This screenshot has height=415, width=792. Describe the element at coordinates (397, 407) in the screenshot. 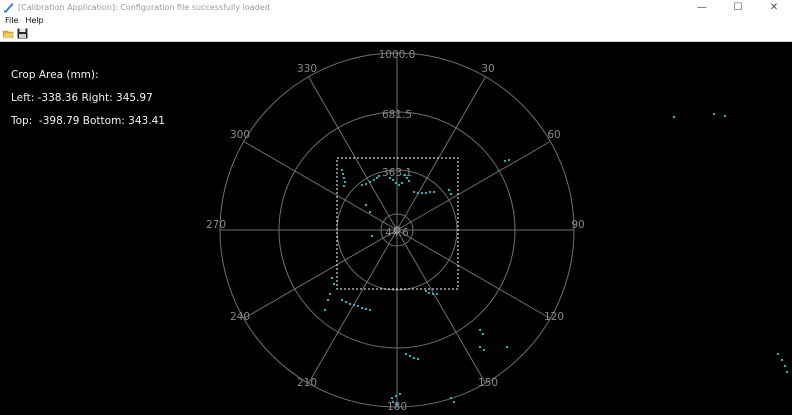

I see `angle-label: 180` at that location.